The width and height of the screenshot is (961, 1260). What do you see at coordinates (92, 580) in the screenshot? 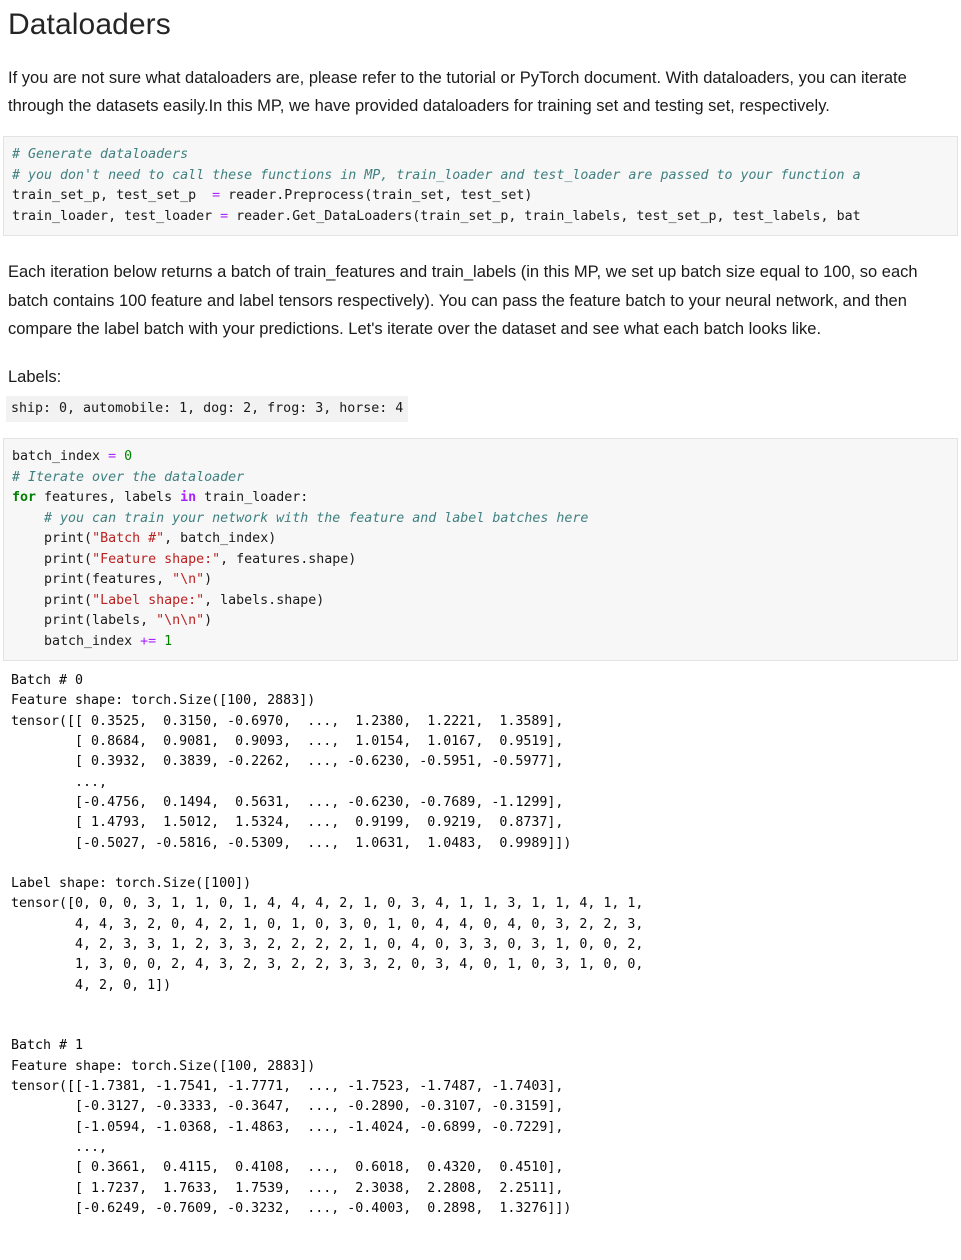
I see `code-print-features-head: print(features,` at bounding box center [92, 580].